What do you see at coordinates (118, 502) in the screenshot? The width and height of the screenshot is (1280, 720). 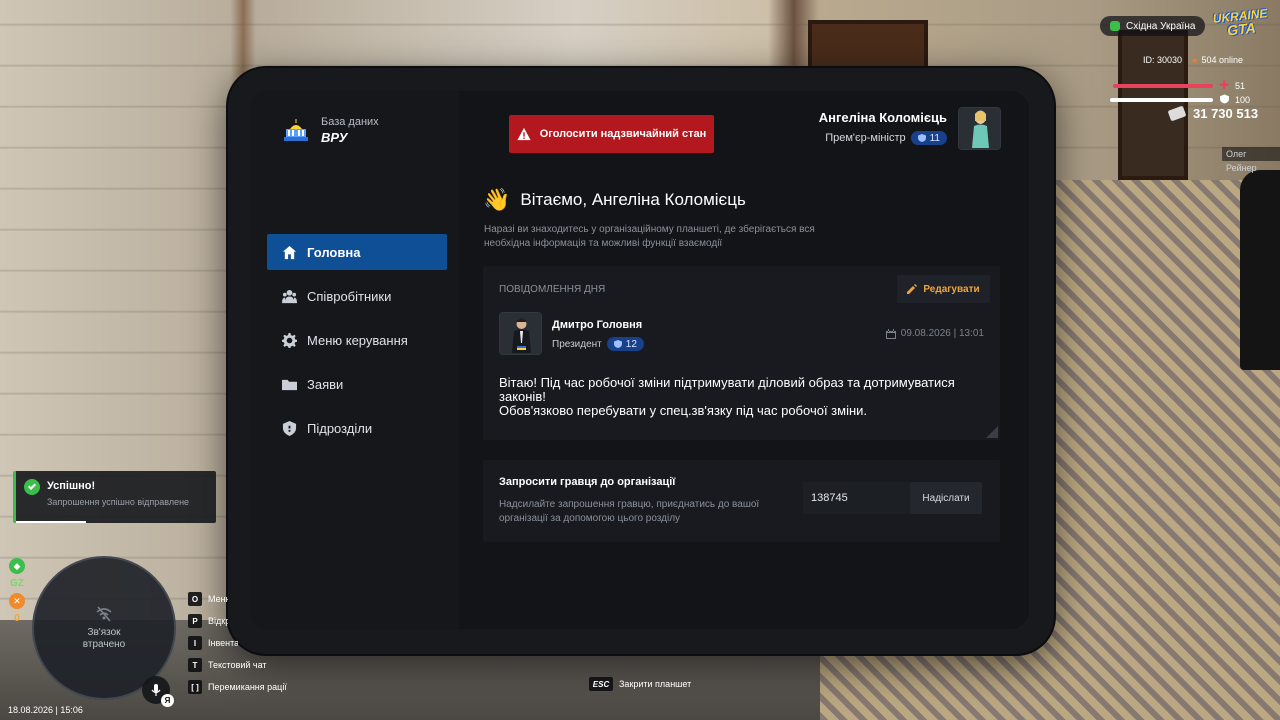 I see `toast-description: Запрошення успішно відправлене` at bounding box center [118, 502].